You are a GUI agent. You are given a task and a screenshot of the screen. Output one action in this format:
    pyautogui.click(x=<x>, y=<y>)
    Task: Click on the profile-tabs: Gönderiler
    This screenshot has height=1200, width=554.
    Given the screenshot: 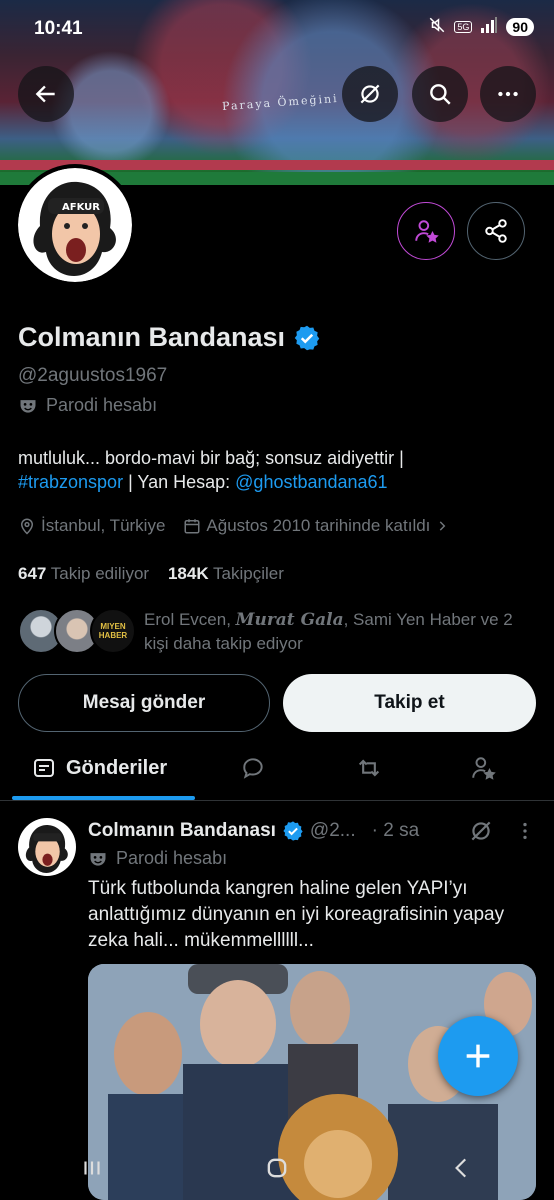 What is the action you would take?
    pyautogui.click(x=277, y=771)
    